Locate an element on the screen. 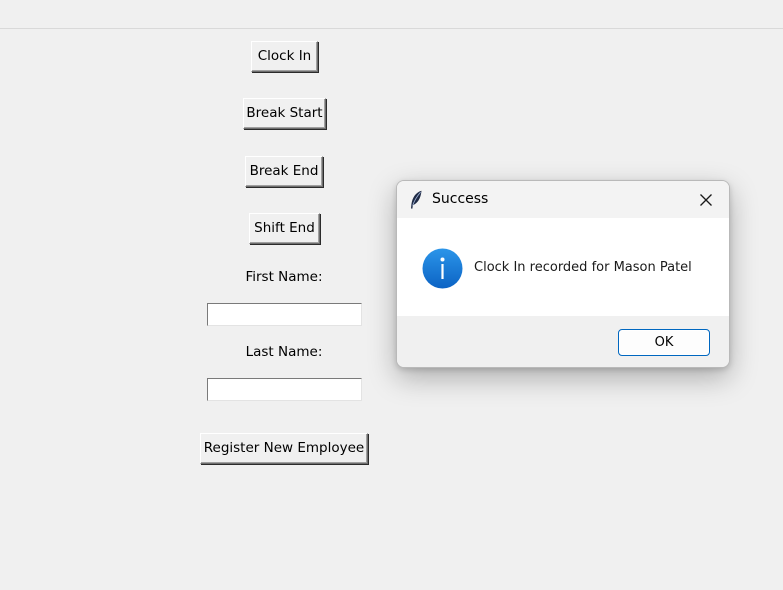 This screenshot has width=783, height=590. window-top-bar is located at coordinates (391, 14).